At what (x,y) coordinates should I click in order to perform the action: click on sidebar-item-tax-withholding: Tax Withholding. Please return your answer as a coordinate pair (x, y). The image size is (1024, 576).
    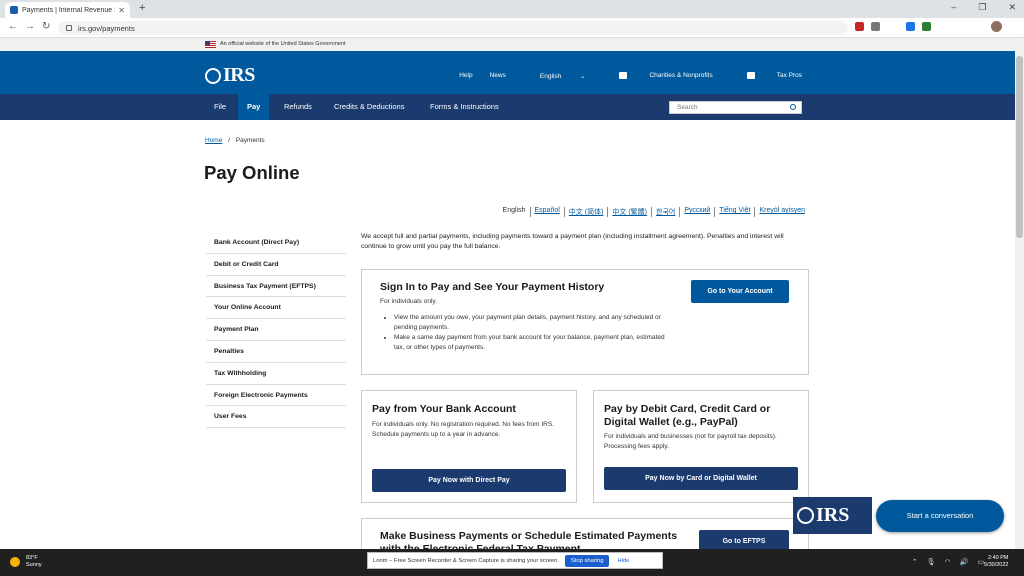
    Looking at the image, I should click on (276, 374).